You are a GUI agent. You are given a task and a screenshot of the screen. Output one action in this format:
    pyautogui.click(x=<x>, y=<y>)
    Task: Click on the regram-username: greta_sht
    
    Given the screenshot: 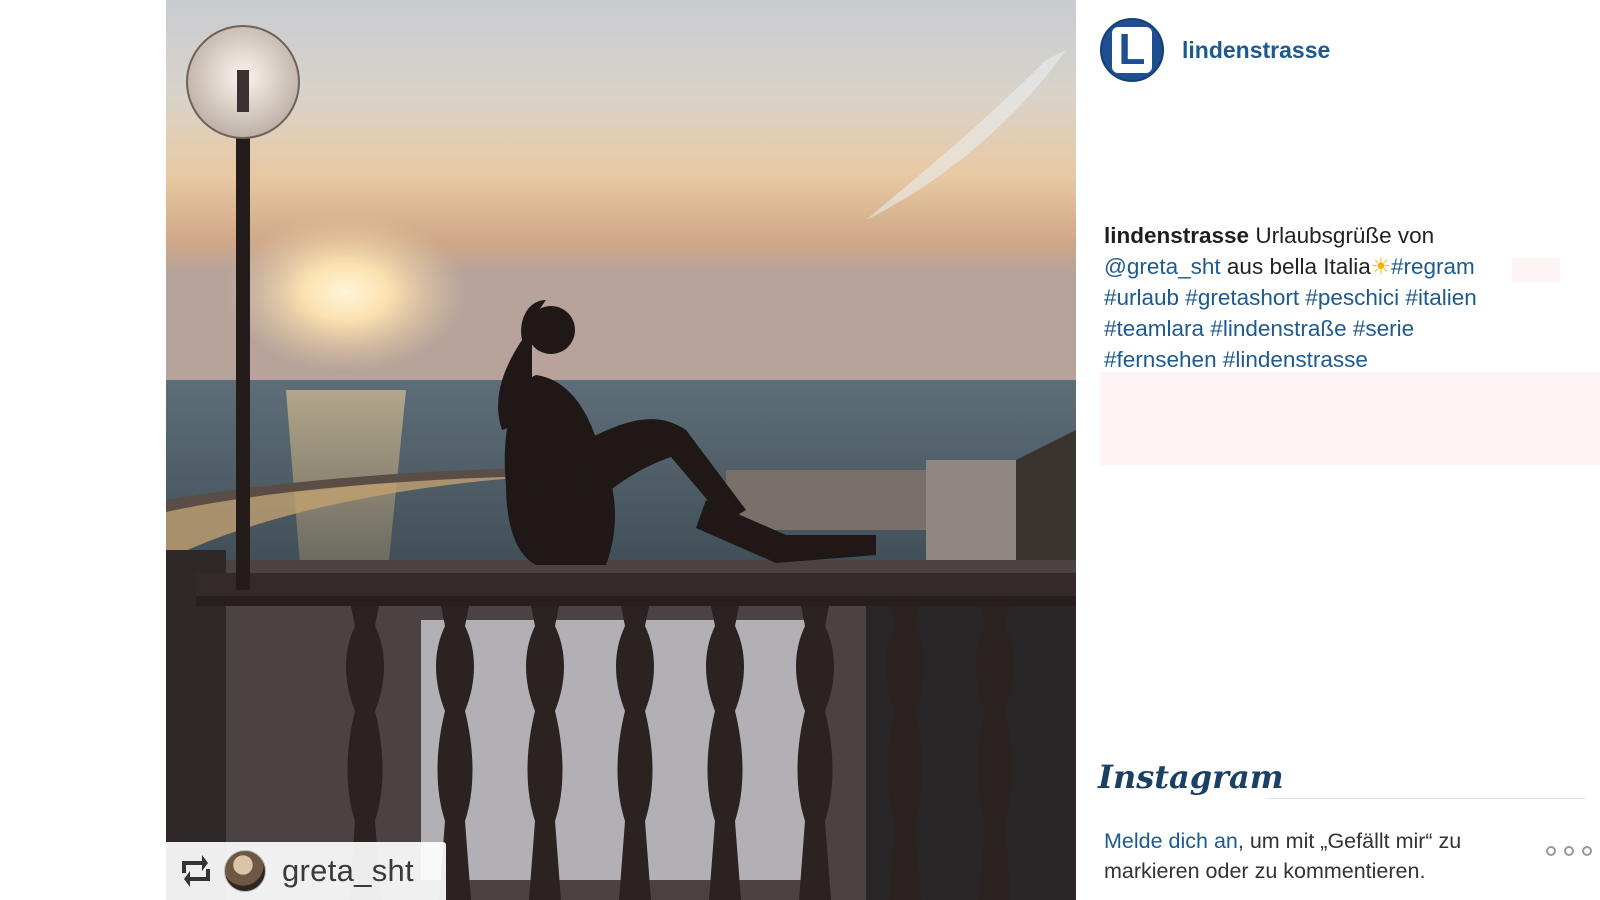 What is the action you would take?
    pyautogui.click(x=348, y=870)
    